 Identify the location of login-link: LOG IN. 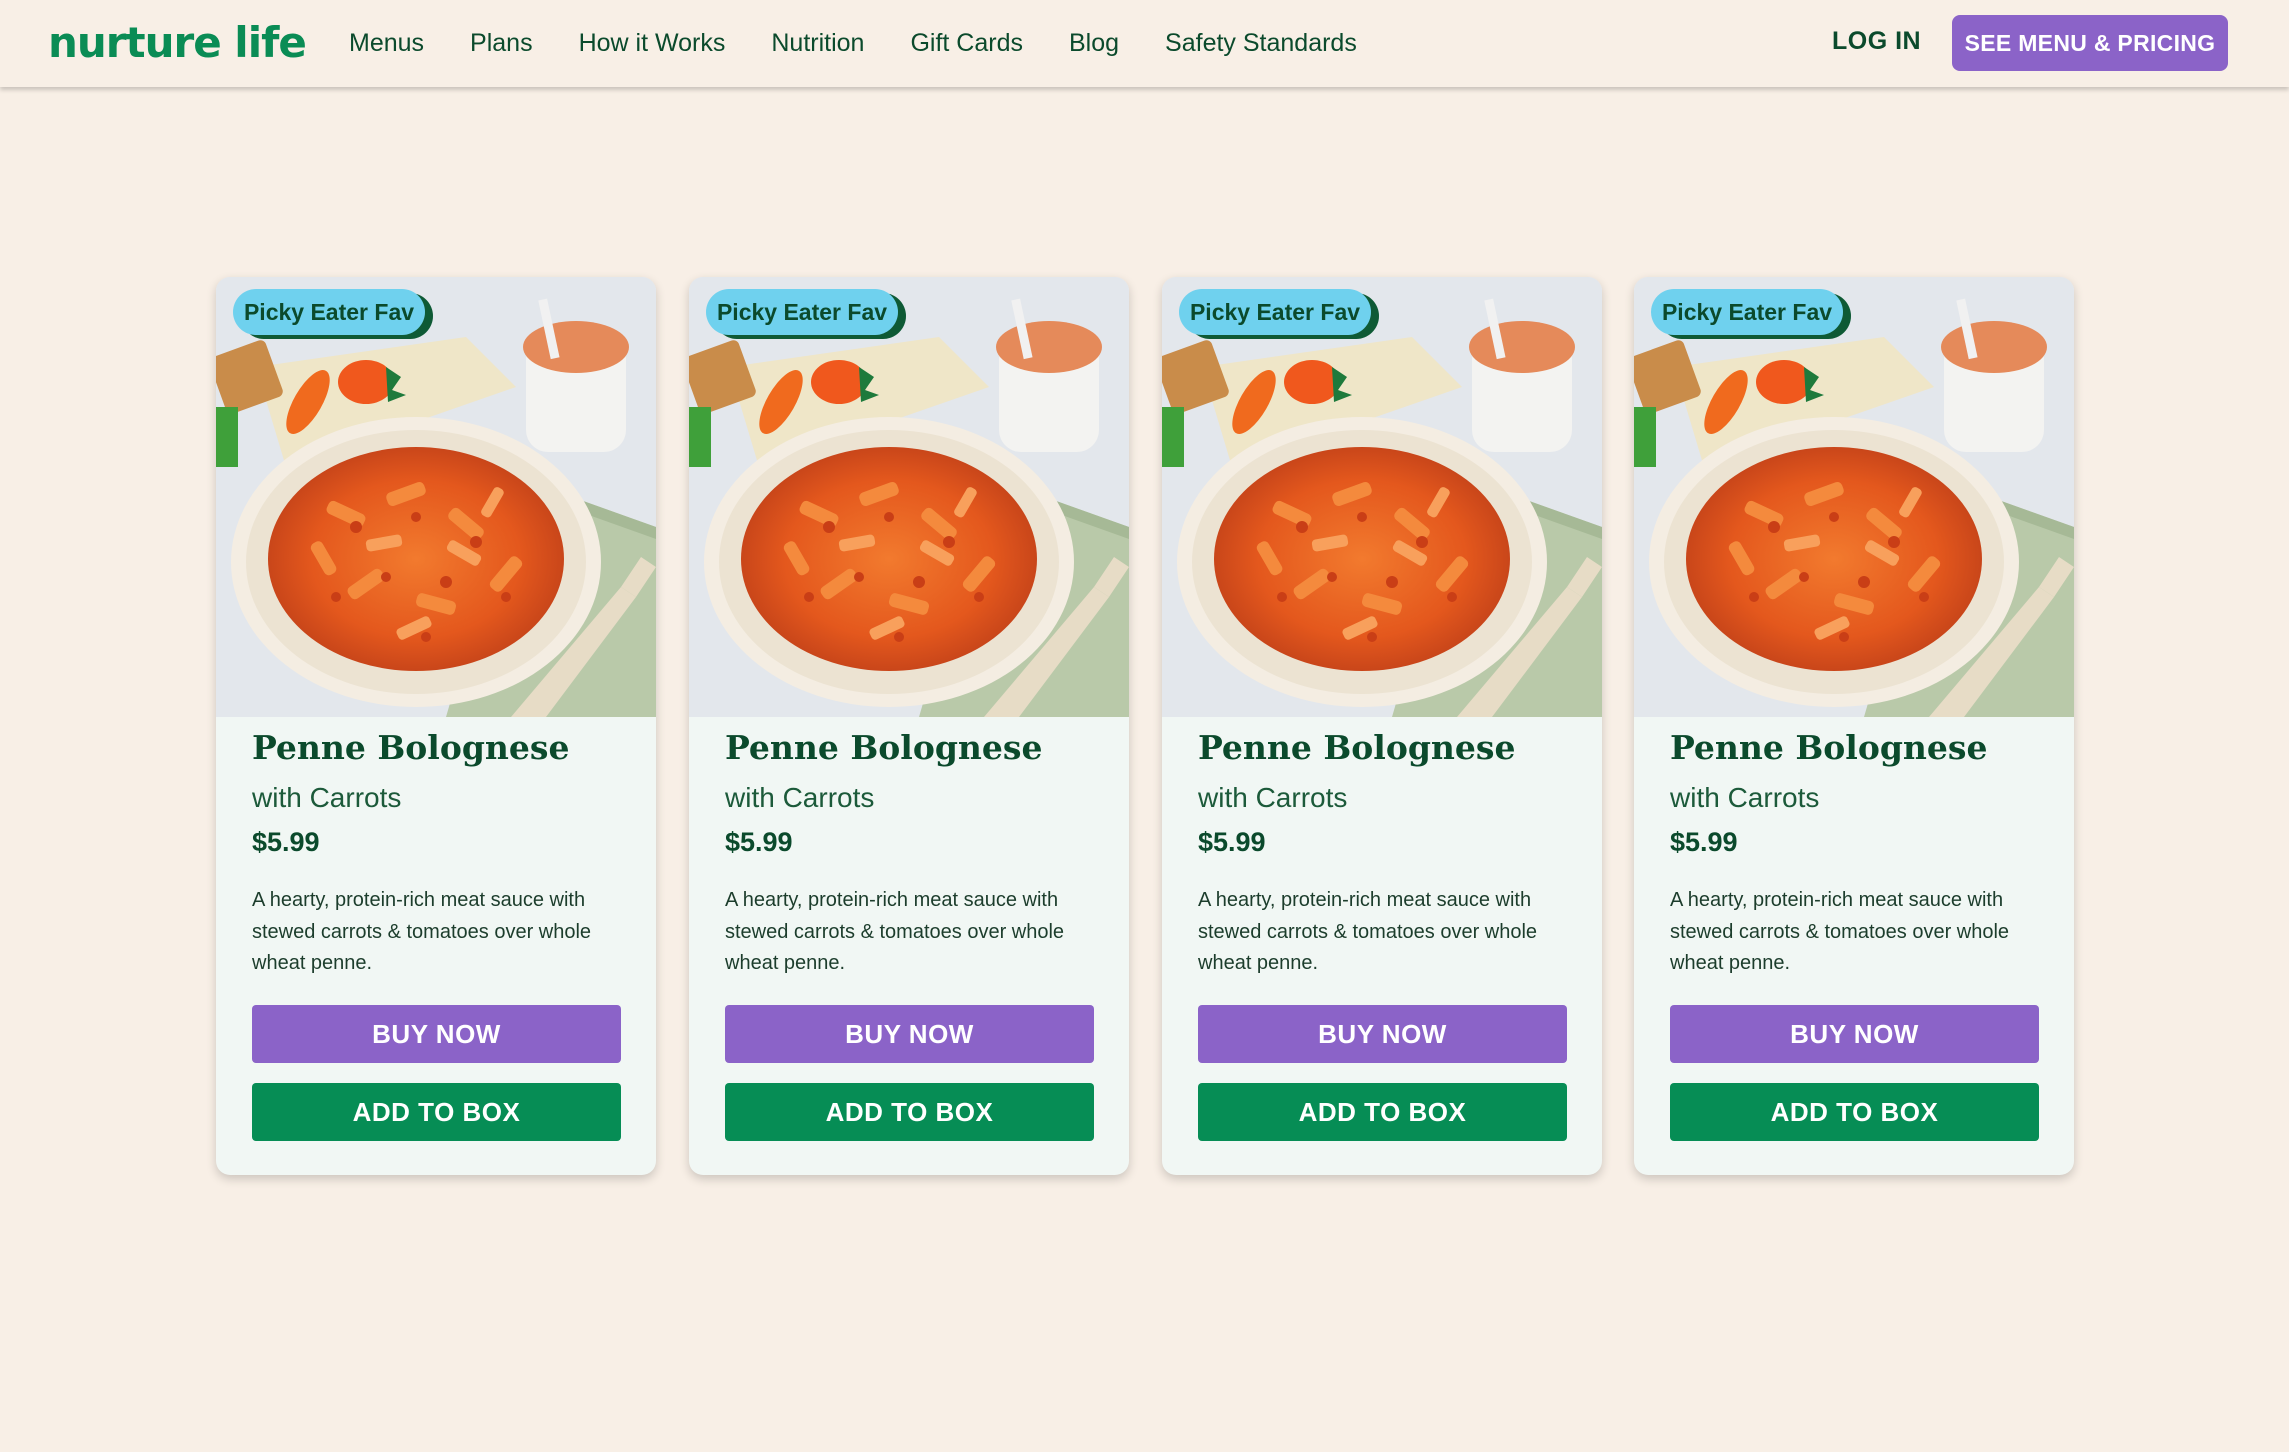
(1876, 41).